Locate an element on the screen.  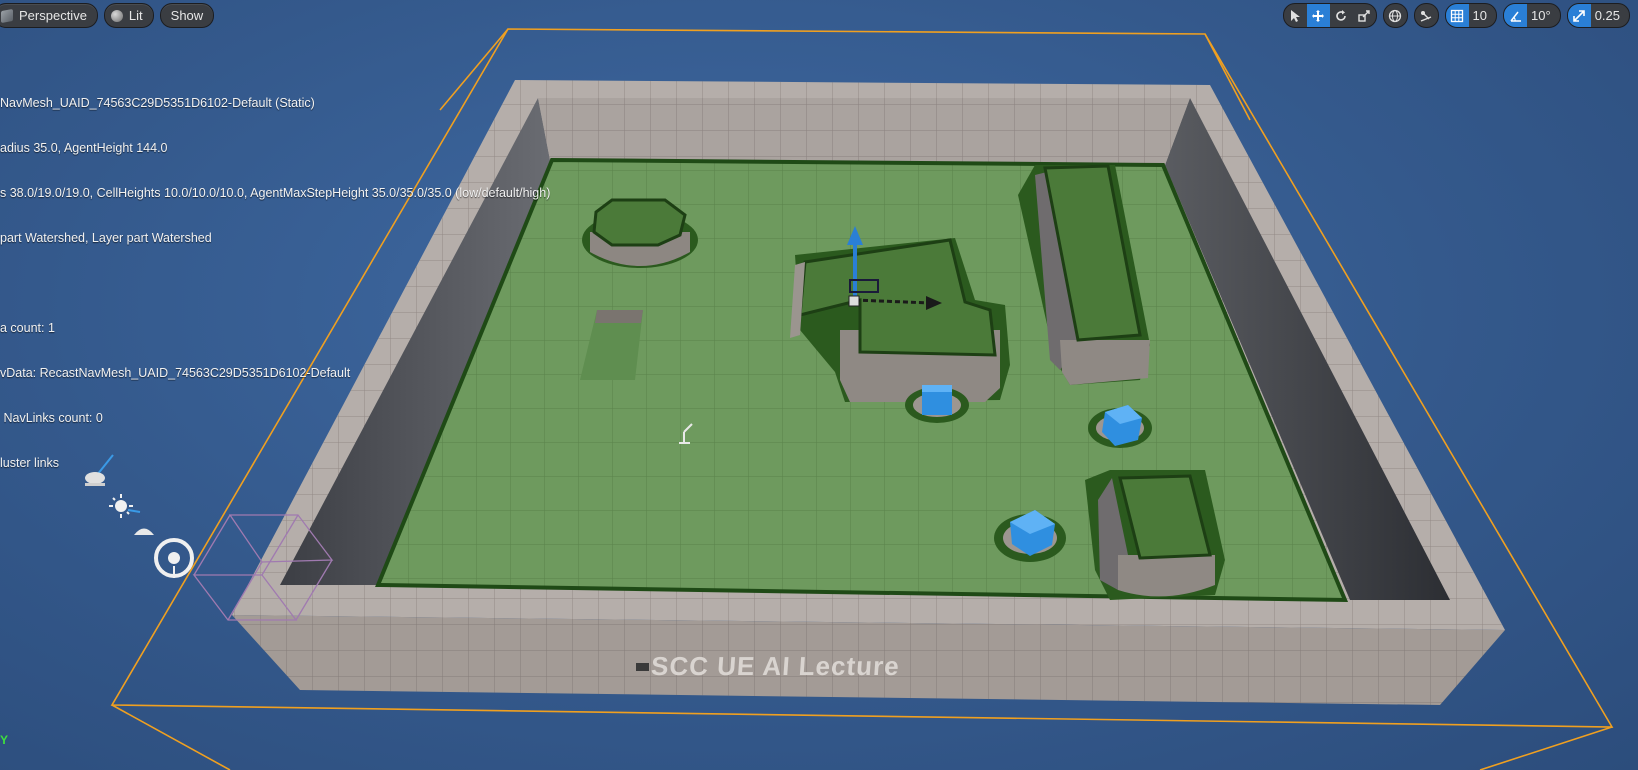
translate-mode-button is located at coordinates (1318, 15).